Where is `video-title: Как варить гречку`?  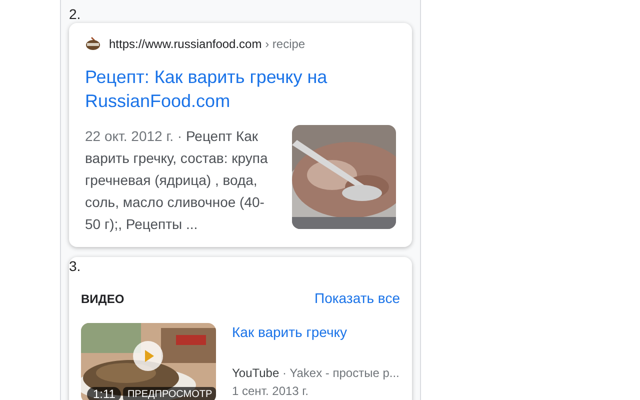 video-title: Как варить гречку is located at coordinates (316, 332).